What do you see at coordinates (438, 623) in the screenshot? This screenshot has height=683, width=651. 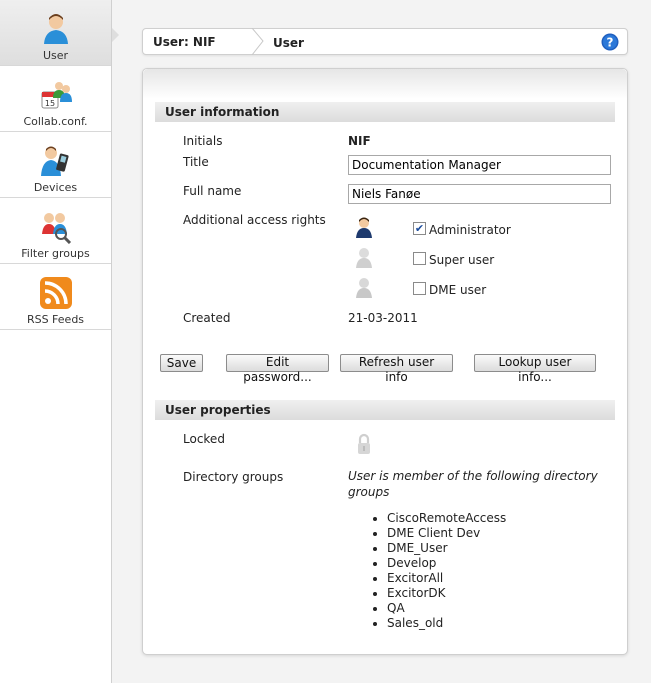 I see `list-item: Sales_old` at bounding box center [438, 623].